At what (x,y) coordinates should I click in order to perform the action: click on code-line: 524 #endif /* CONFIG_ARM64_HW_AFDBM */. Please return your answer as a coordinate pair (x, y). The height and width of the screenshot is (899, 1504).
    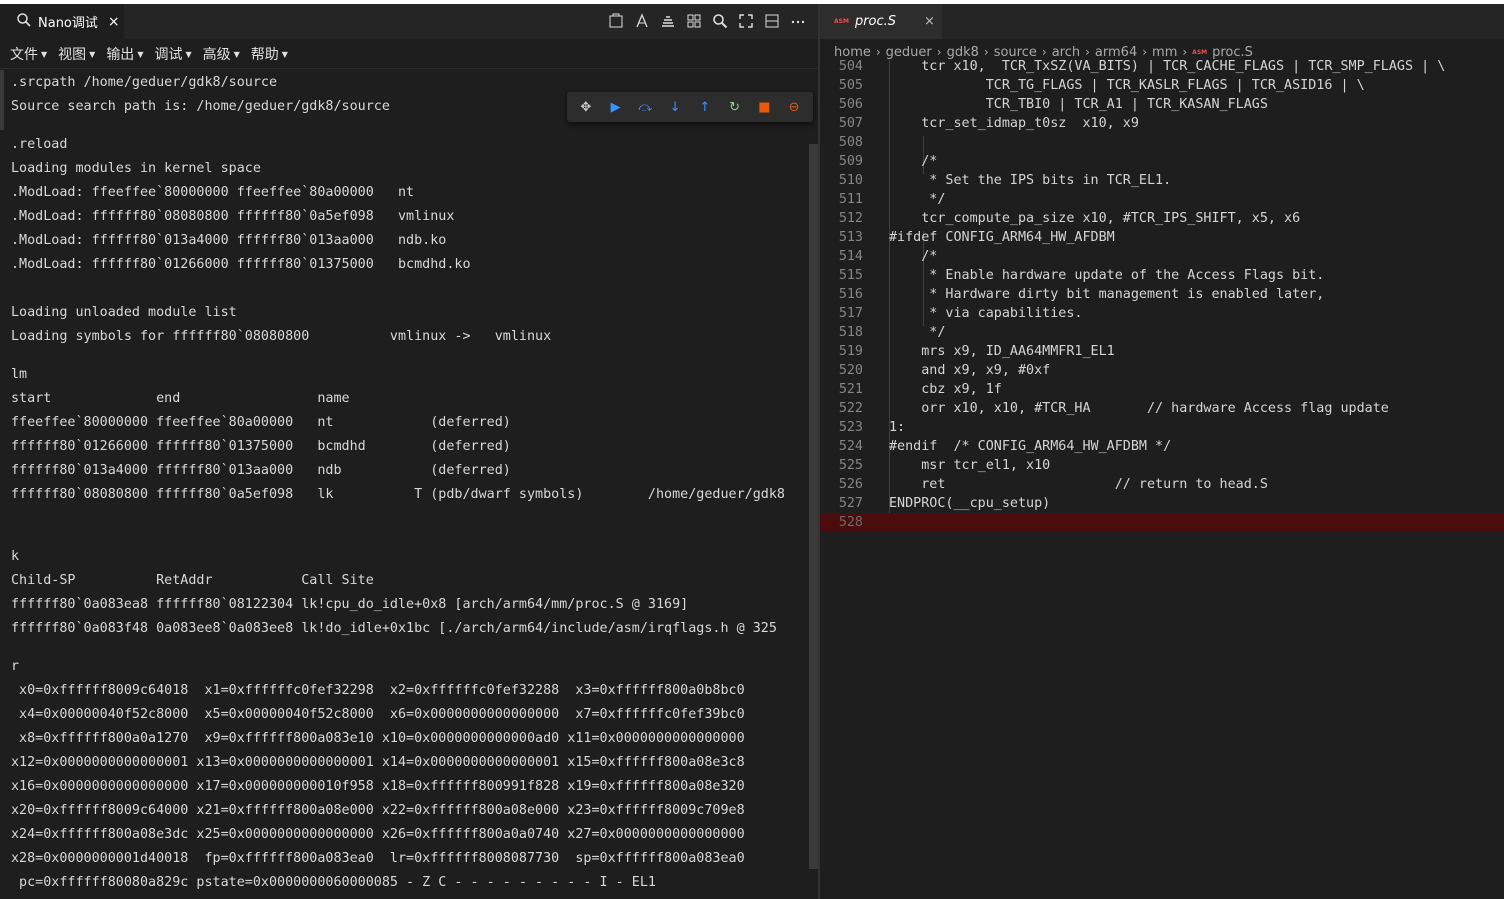
    Looking at the image, I should click on (1162, 446).